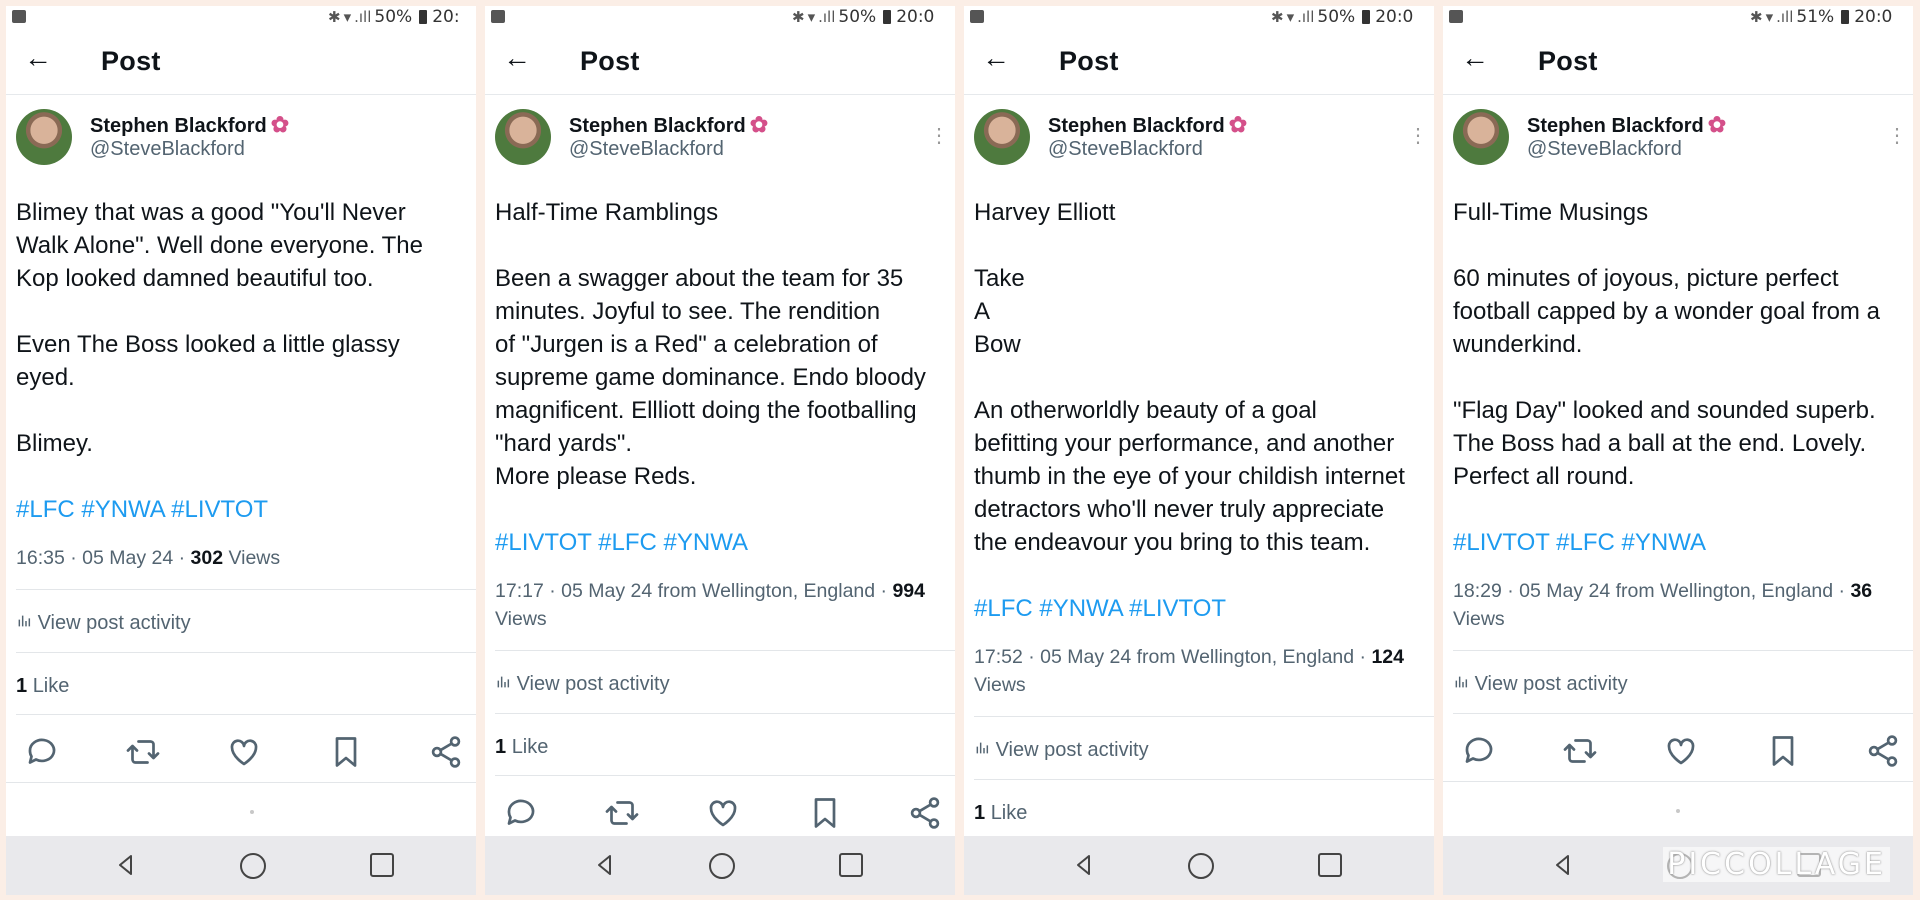  I want to click on battery-percent: 51%, so click(1815, 17).